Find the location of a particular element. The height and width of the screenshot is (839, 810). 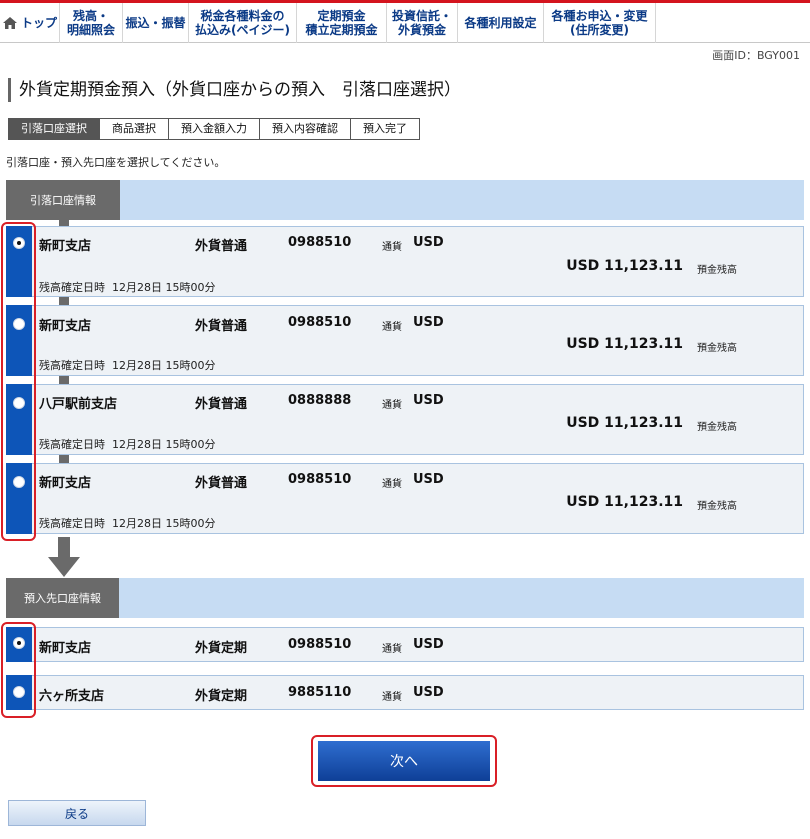

step-indicator: 引落口座選択 商品選択 預入金額入力 預入内容確認 預入完了 is located at coordinates (214, 129).